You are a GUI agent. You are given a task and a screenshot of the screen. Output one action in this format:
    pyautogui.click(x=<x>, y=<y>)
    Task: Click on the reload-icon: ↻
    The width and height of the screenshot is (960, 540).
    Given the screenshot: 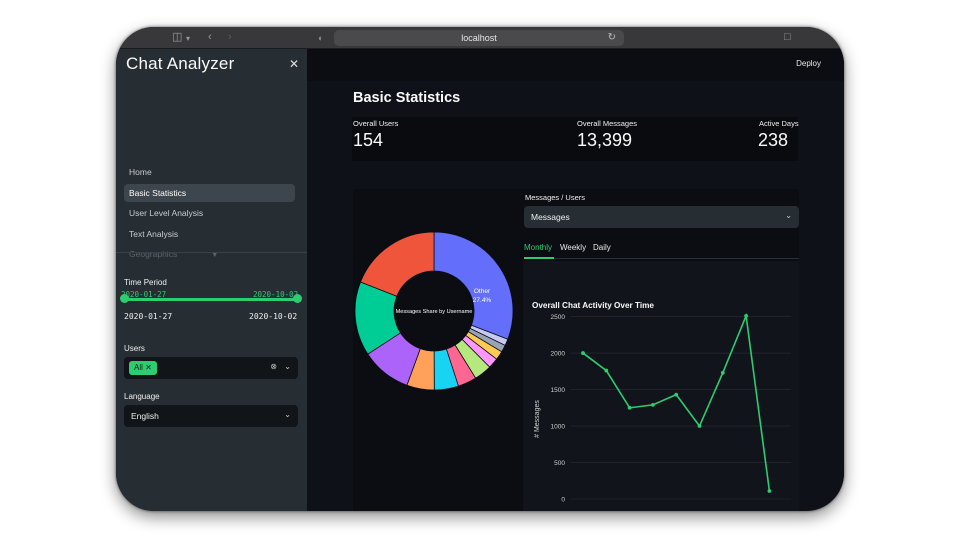 What is the action you would take?
    pyautogui.click(x=612, y=38)
    